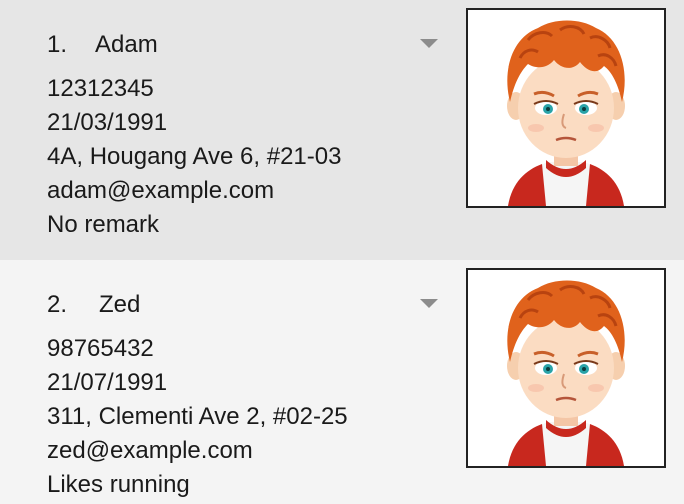 Image resolution: width=684 pixels, height=504 pixels. Describe the element at coordinates (150, 450) in the screenshot. I see `person-email: zed@example.com` at that location.